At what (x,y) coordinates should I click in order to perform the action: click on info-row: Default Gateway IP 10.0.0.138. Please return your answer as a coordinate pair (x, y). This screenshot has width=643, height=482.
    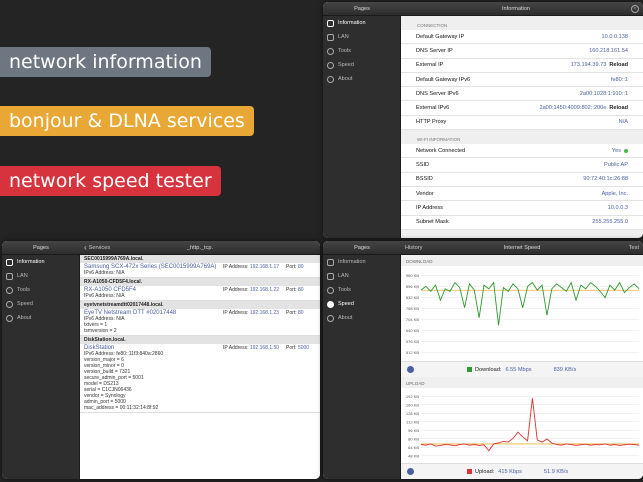
    Looking at the image, I should click on (522, 37).